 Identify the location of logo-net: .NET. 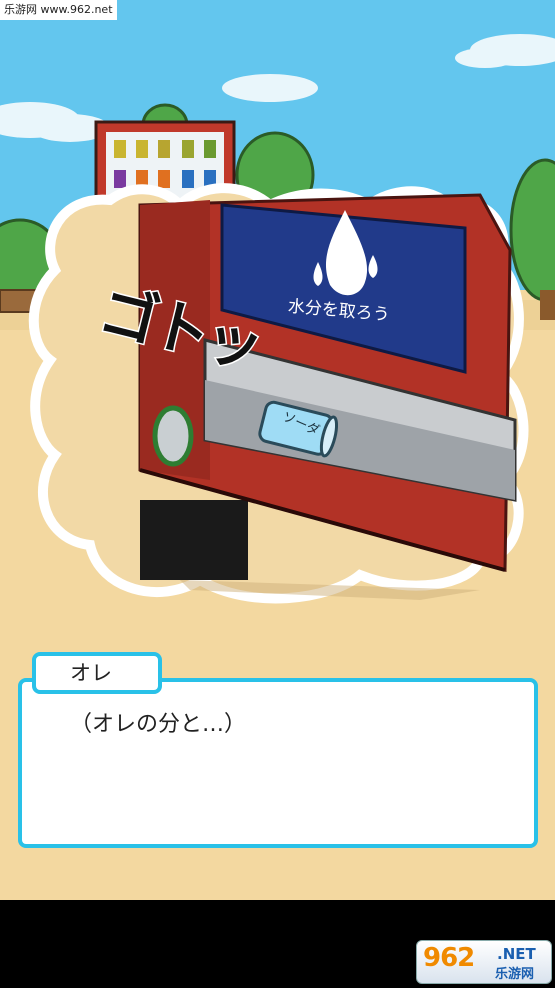
(516, 954).